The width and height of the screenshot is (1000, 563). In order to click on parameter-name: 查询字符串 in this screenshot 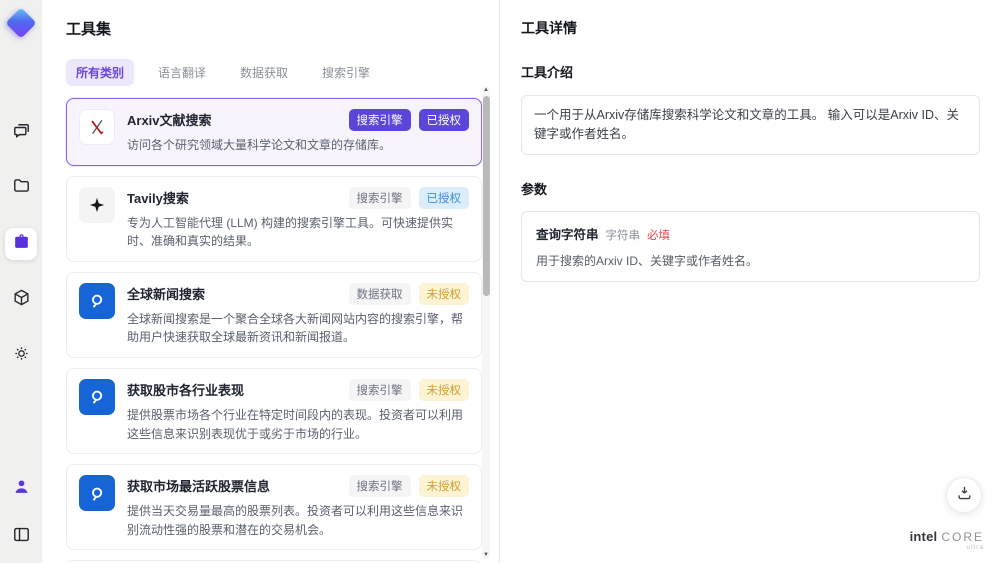, I will do `click(567, 234)`.